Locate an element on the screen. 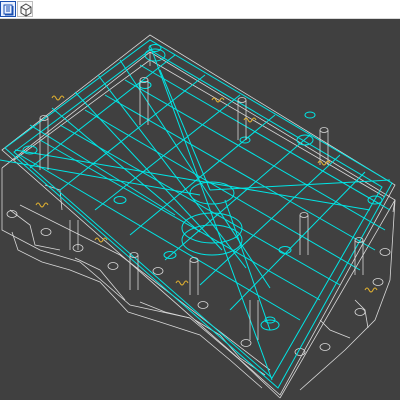 This screenshot has height=400, width=400. view-button is located at coordinates (8, 9).